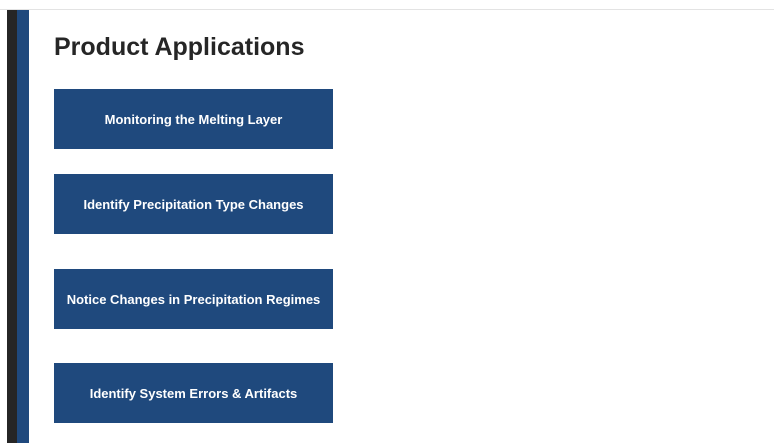  Describe the element at coordinates (193, 119) in the screenshot. I see `monitoring-melting-layer-button: Monitoring the Melting Layer` at that location.